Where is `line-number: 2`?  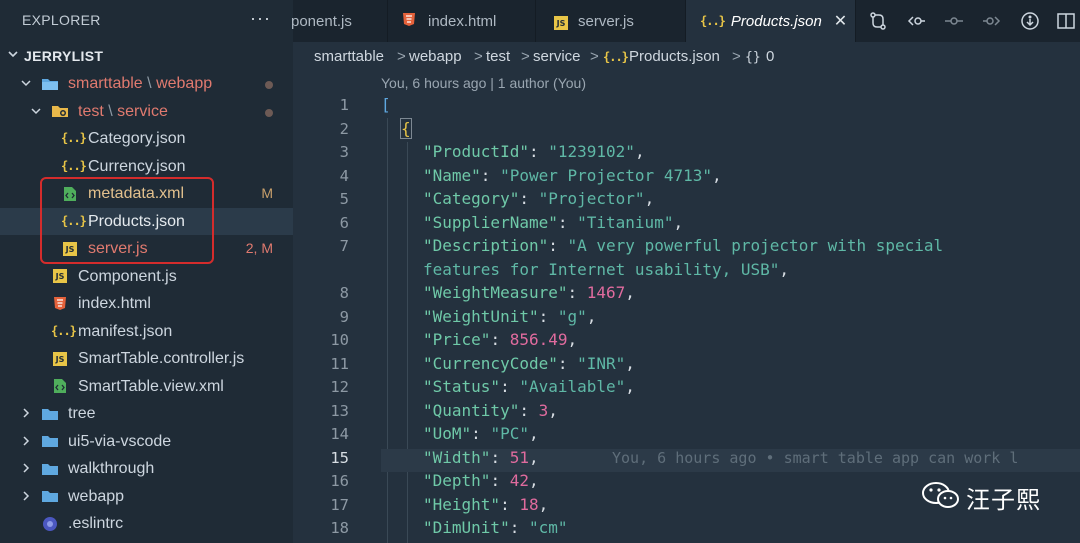
line-number: 2 is located at coordinates (344, 128).